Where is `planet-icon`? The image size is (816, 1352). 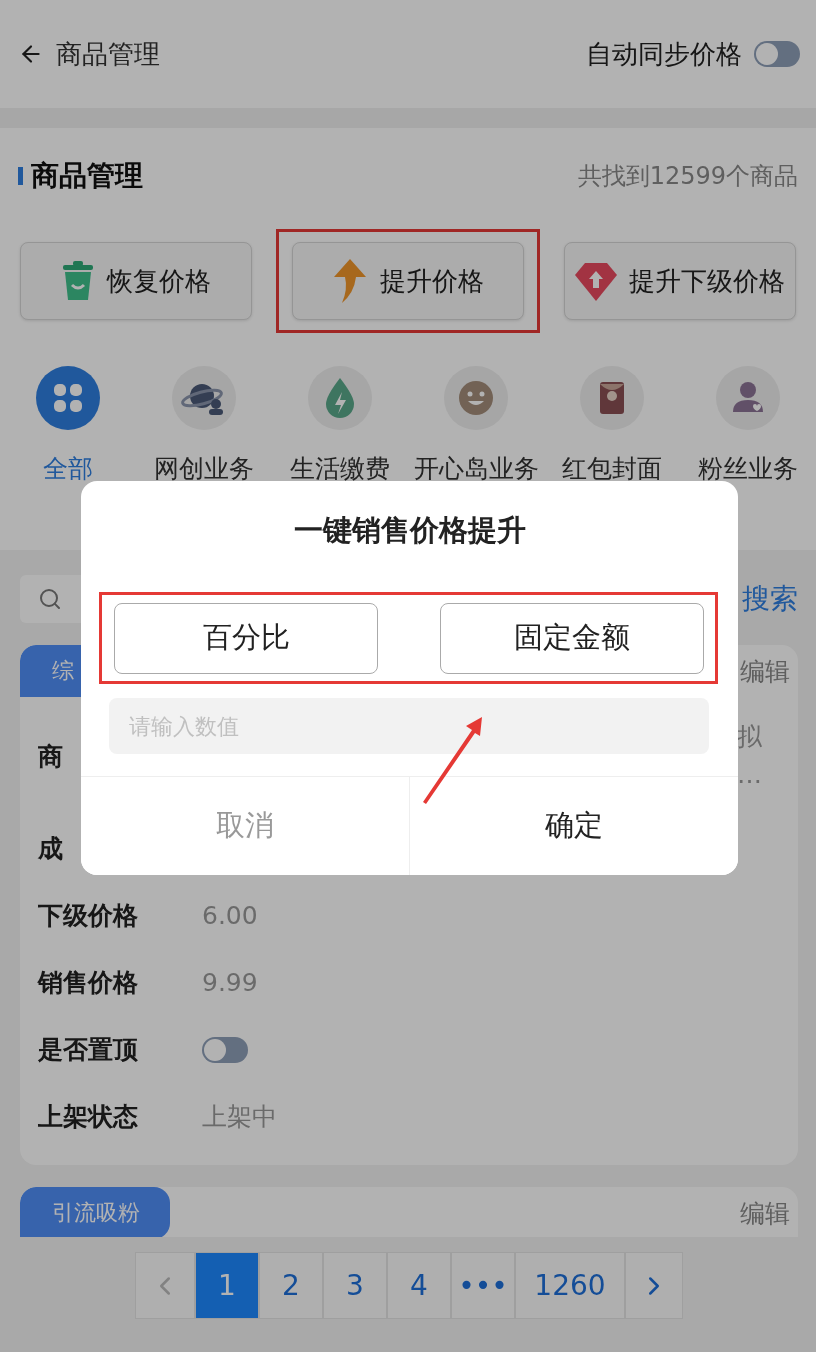 planet-icon is located at coordinates (204, 398).